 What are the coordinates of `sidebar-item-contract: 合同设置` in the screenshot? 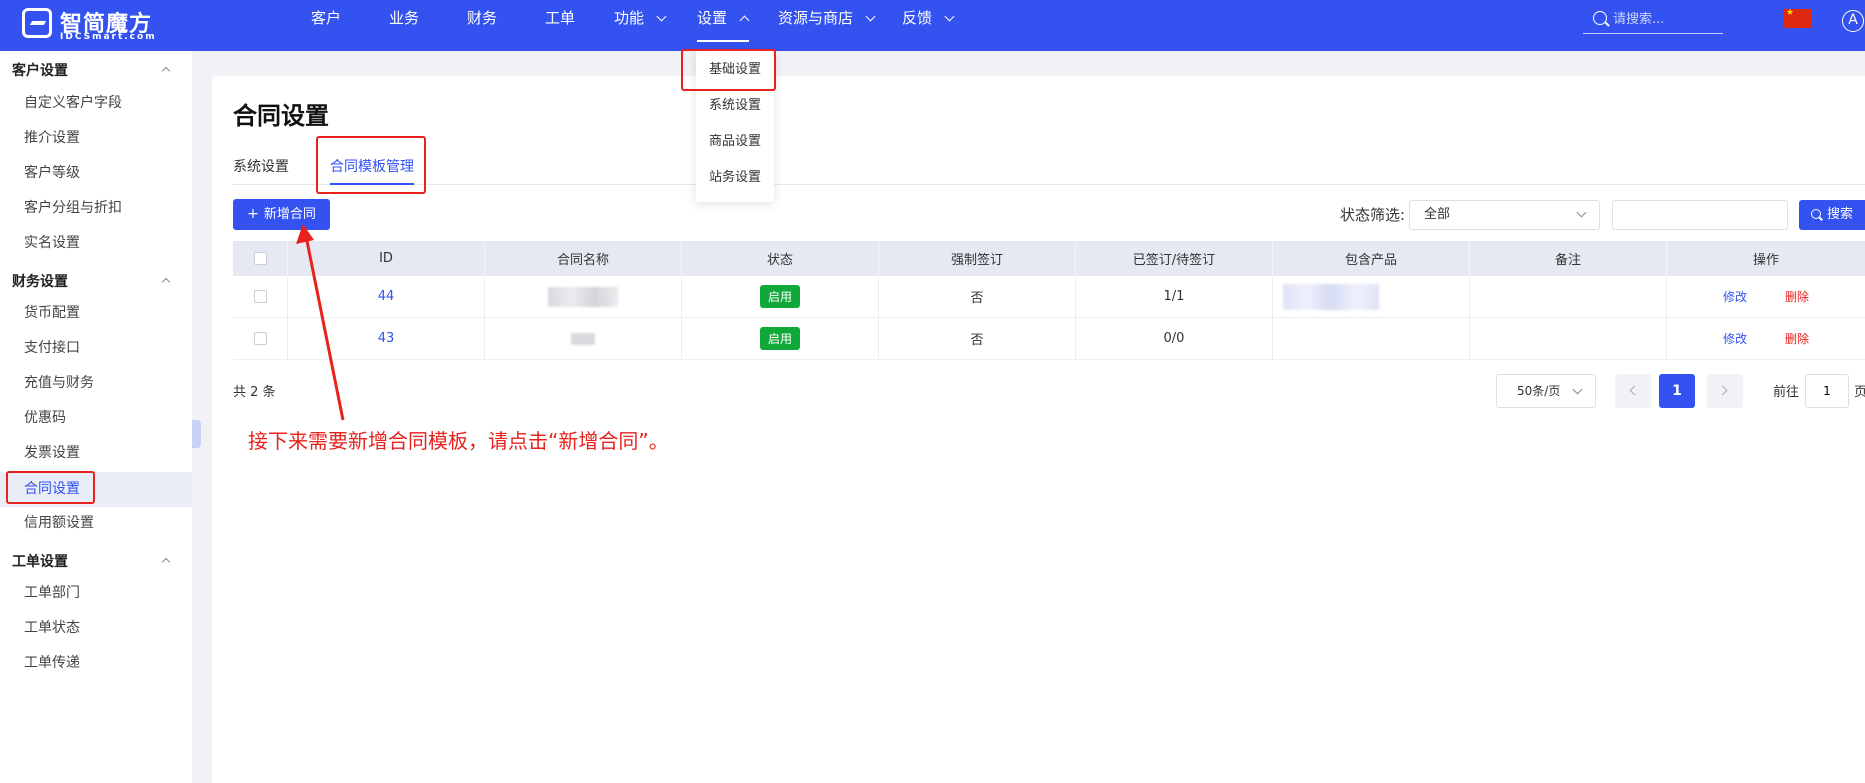 It's located at (96, 489).